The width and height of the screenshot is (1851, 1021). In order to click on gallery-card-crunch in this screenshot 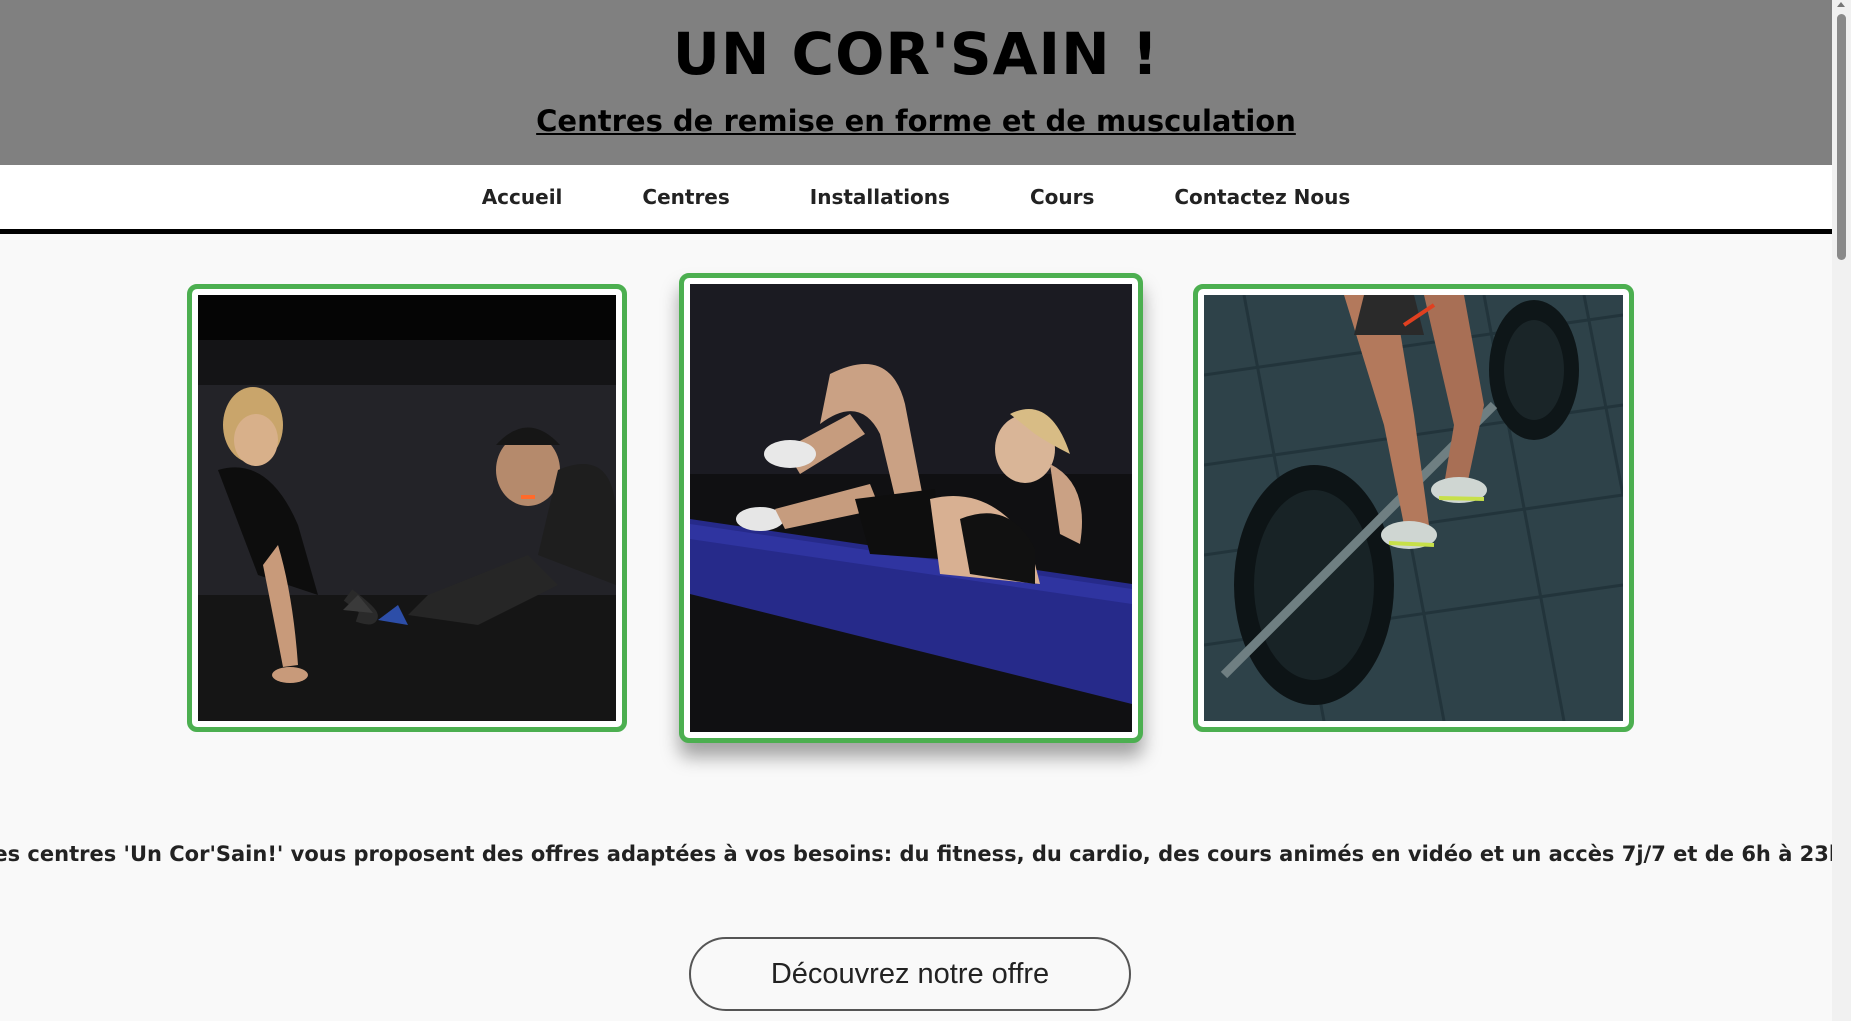, I will do `click(911, 508)`.